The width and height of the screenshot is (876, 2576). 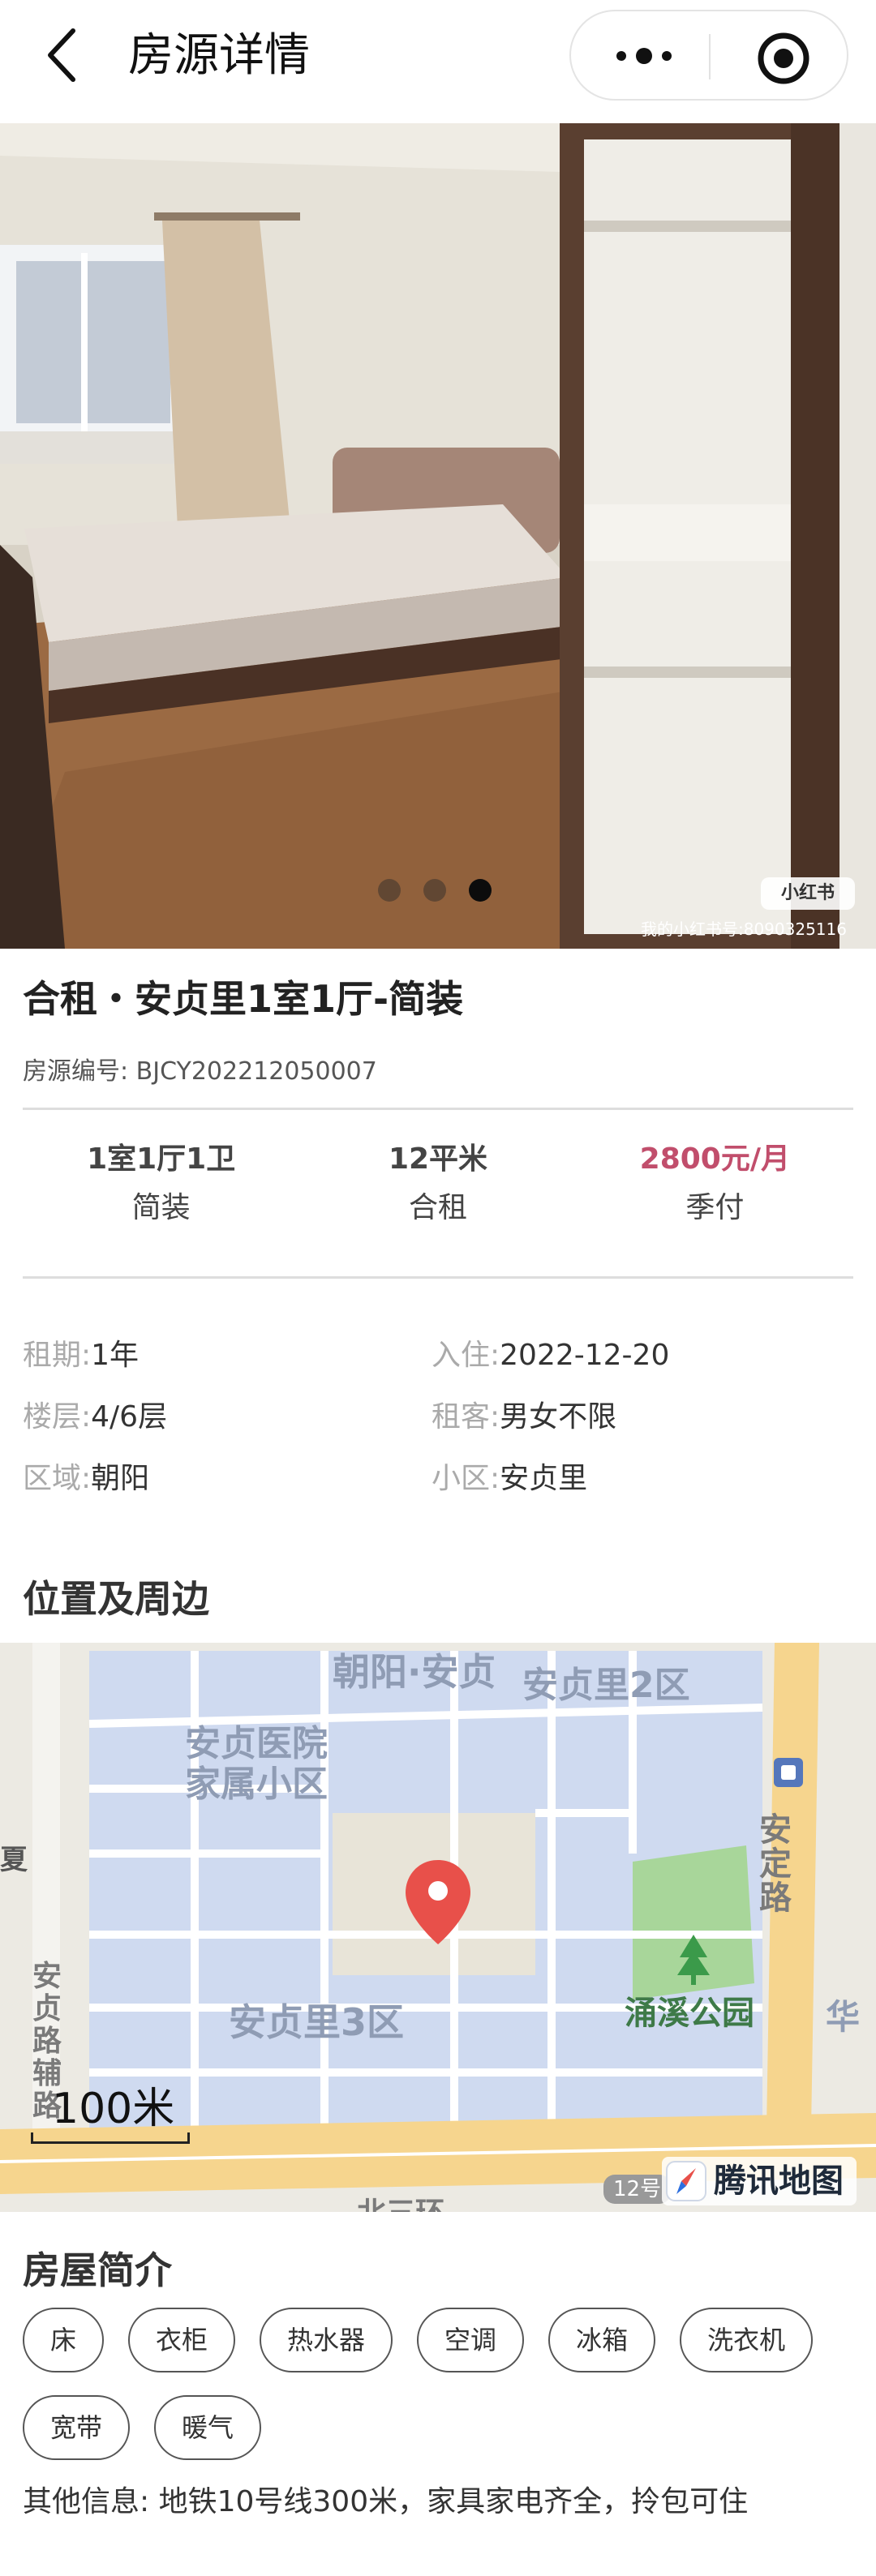 I want to click on amenity-tags: 床 衣柜 热水器 空调 冰箱 洗衣机 宽带 暖气, so click(x=441, y=2384).